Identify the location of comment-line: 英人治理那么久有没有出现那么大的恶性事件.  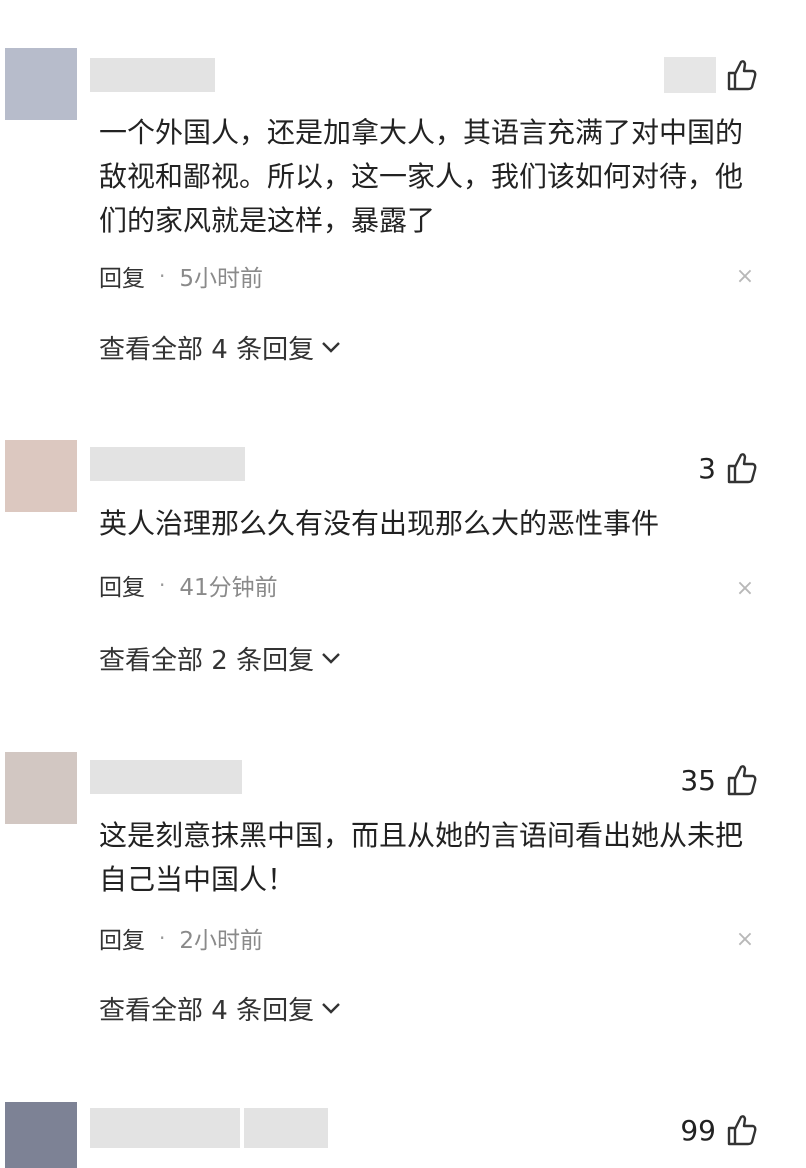
(379, 523).